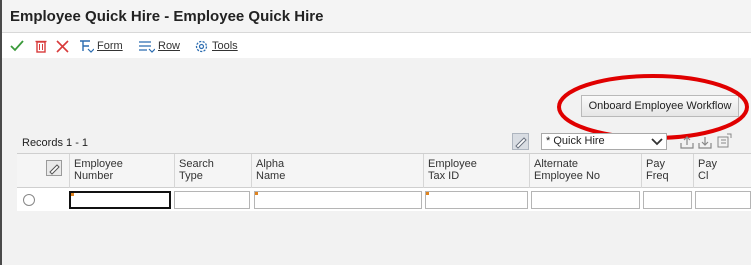  Describe the element at coordinates (705, 142) in the screenshot. I see `download-icon` at that location.